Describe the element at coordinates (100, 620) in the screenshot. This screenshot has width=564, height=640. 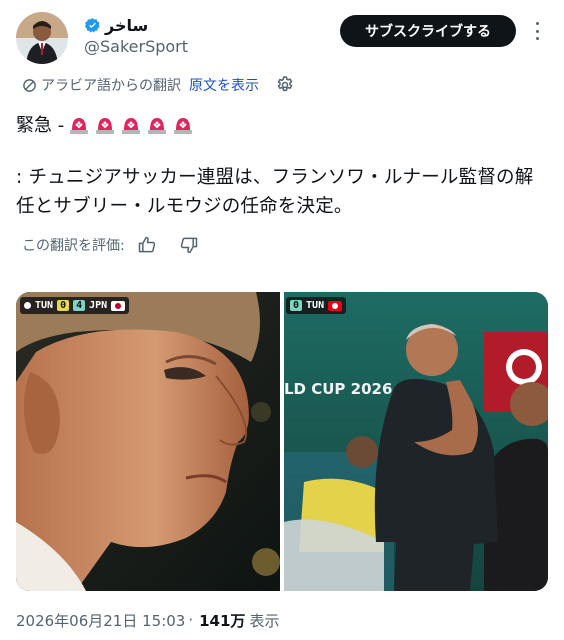
I see `timestamp: 2026年06月21日 15:03` at that location.